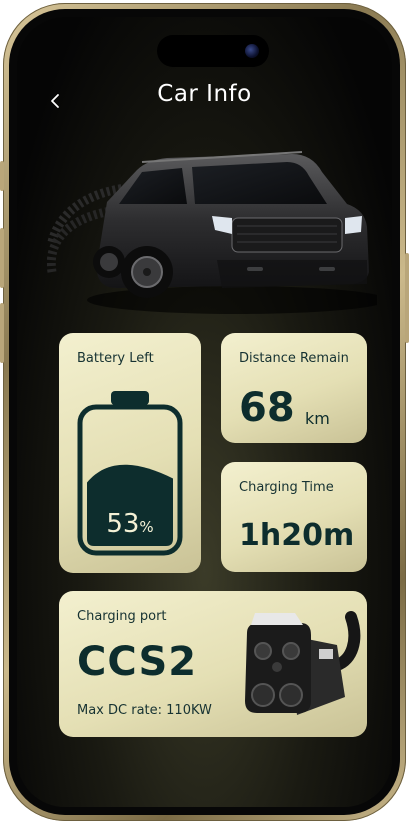 This screenshot has height=824, width=409. I want to click on distance-card: Distance Remain 68 km, so click(294, 388).